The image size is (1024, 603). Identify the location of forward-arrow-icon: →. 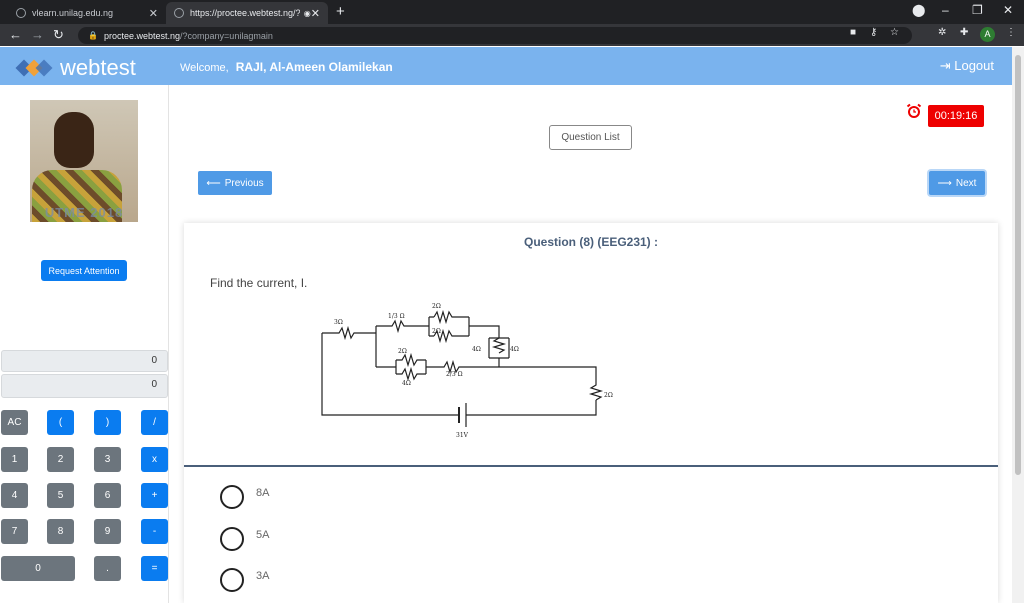
(37, 34).